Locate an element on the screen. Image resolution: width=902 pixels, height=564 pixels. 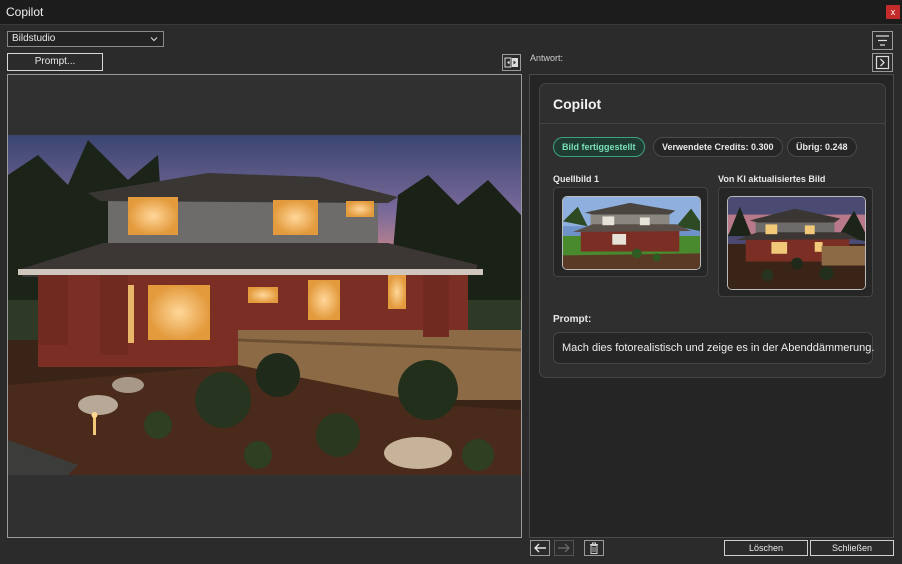
filter-button is located at coordinates (882, 40).